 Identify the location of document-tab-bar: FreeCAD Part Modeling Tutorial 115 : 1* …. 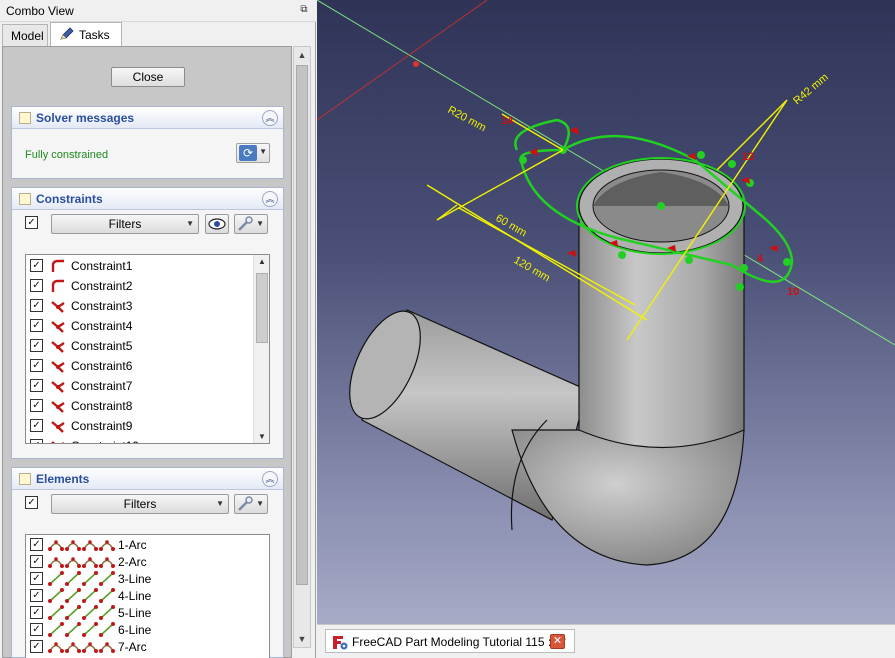
(606, 641).